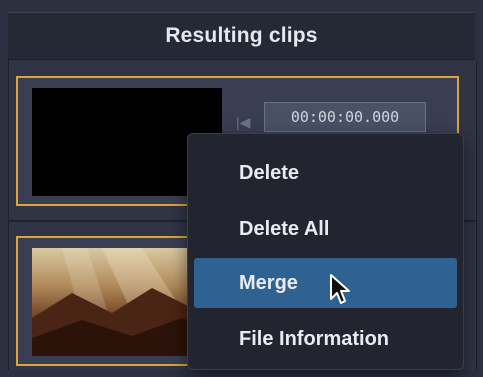  What do you see at coordinates (340, 289) in the screenshot?
I see `mouse-pointer-icon` at bounding box center [340, 289].